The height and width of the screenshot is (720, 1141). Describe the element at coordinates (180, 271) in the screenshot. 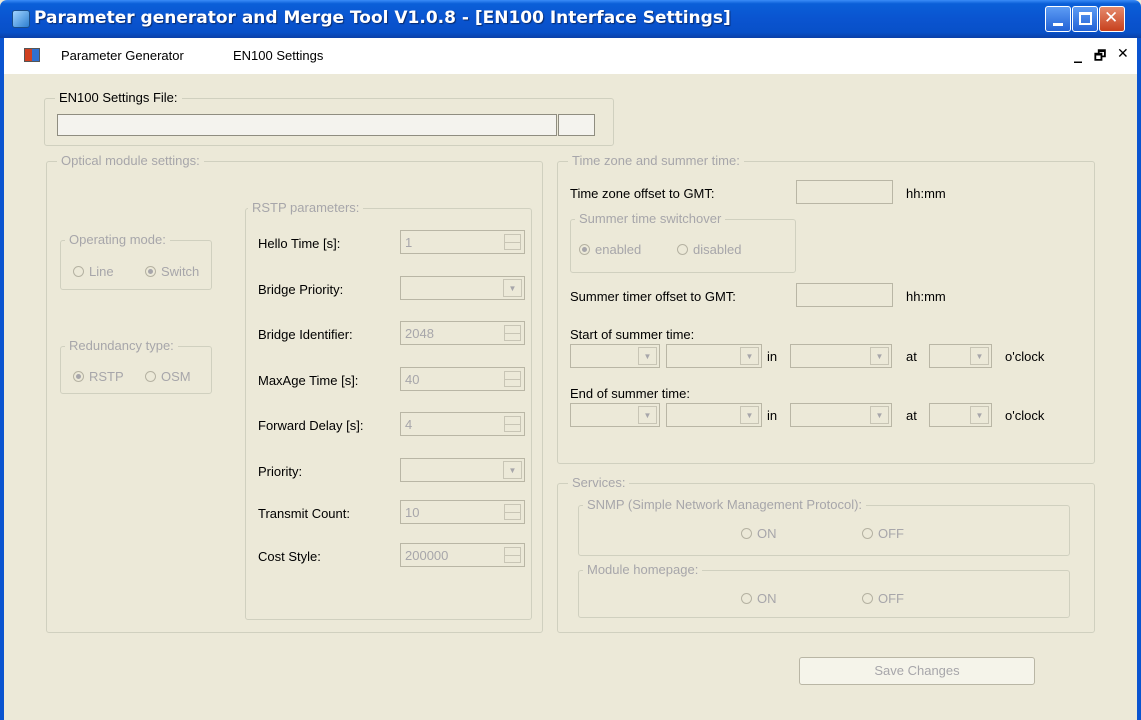

I see `radio-switch-label: Switch` at that location.